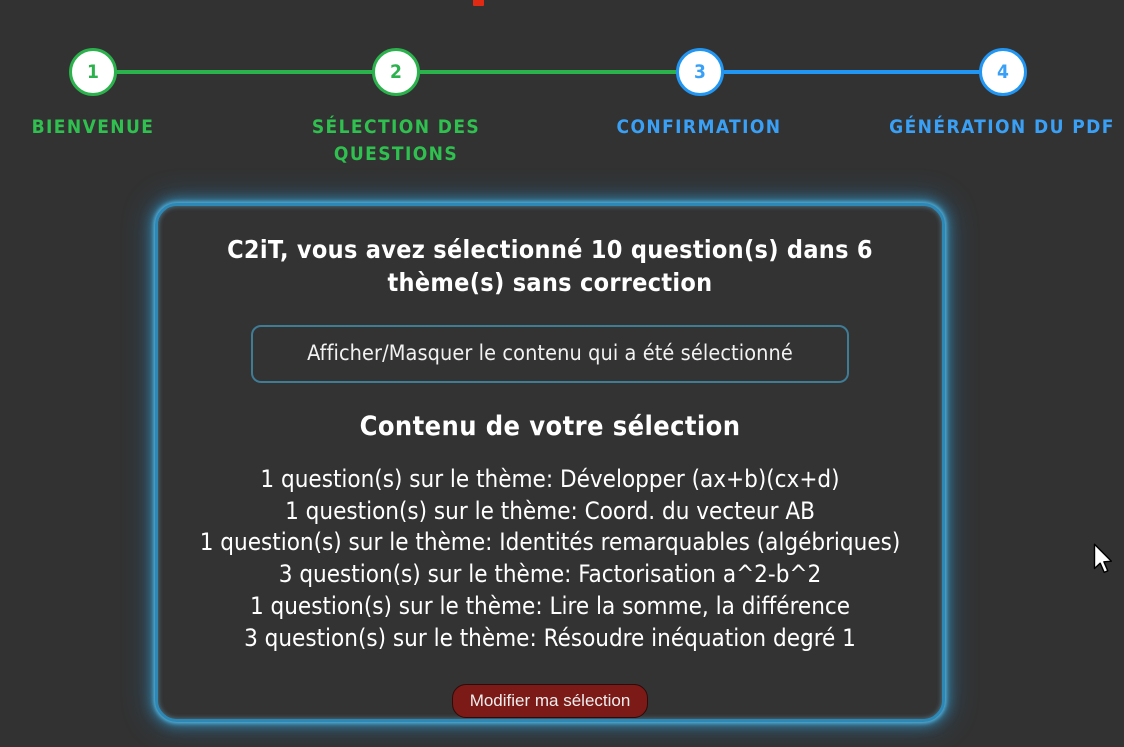 This screenshot has height=747, width=1124. What do you see at coordinates (1103, 558) in the screenshot?
I see `mouse-pointer-icon` at bounding box center [1103, 558].